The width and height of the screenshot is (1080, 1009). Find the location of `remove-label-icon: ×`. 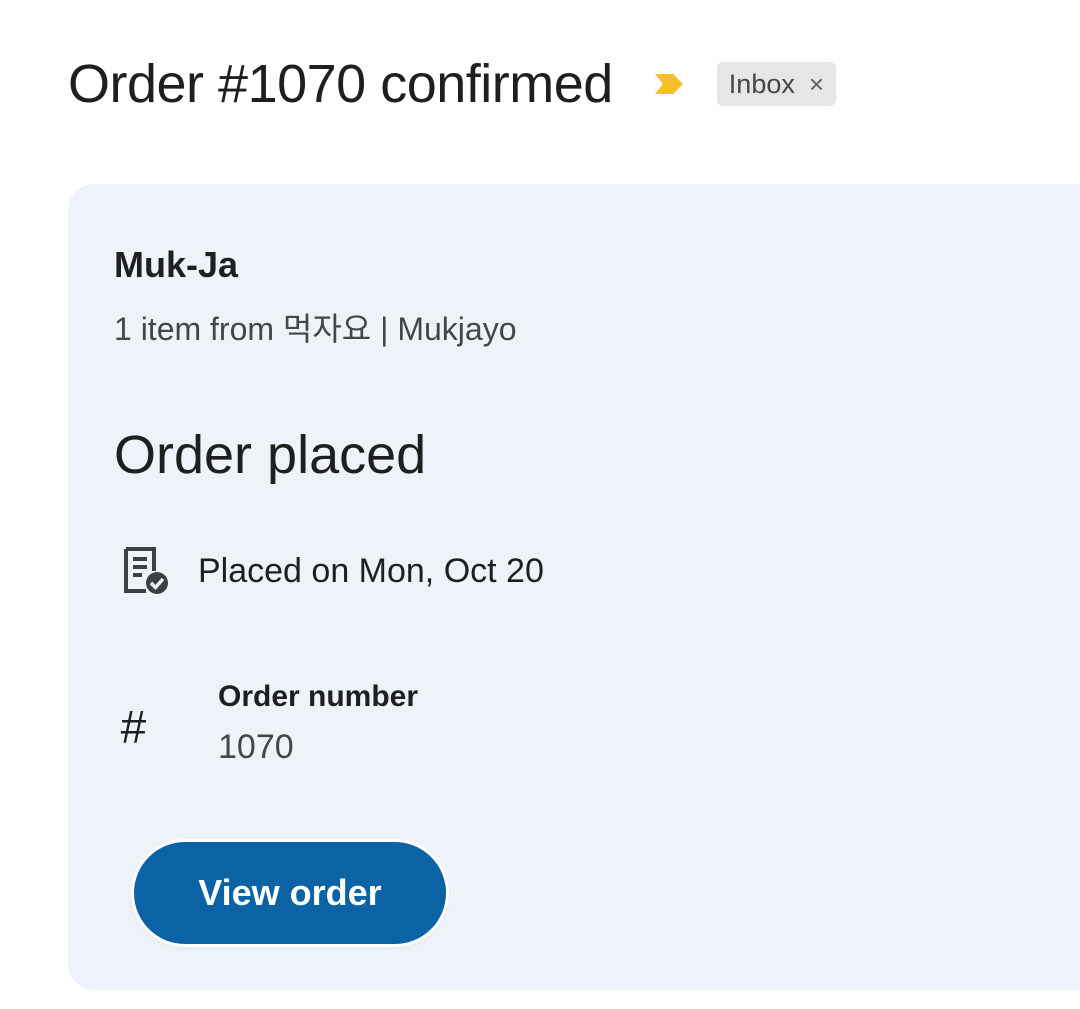

remove-label-icon: × is located at coordinates (816, 84).